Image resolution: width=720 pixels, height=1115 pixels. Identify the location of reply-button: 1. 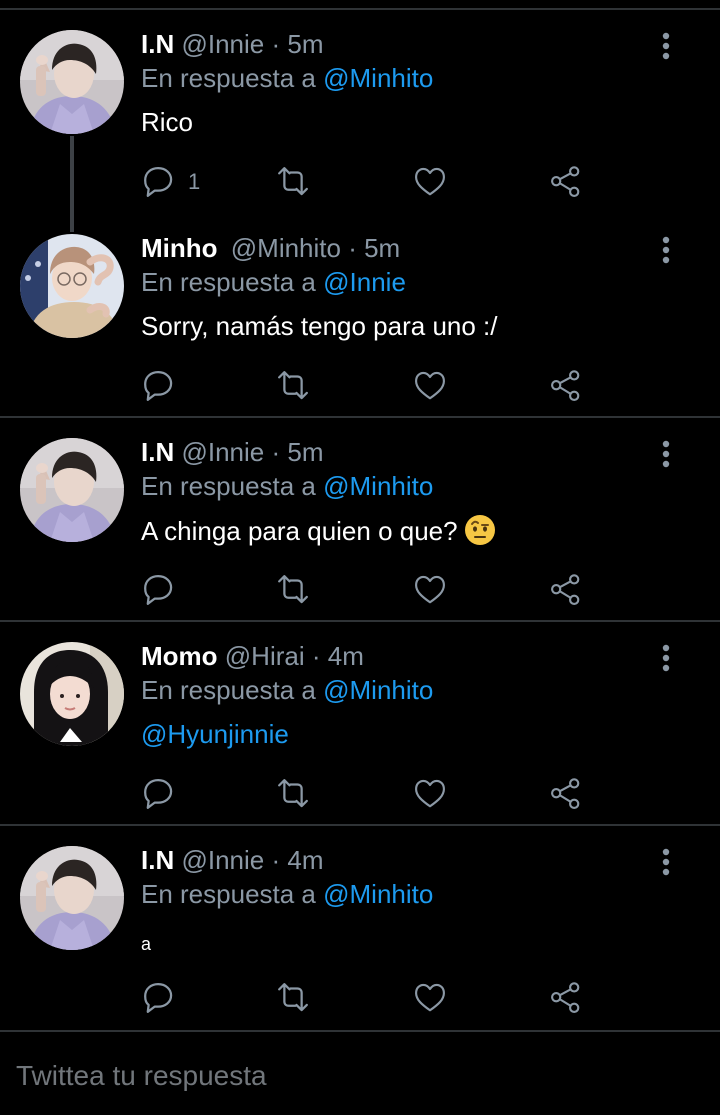
(170, 182).